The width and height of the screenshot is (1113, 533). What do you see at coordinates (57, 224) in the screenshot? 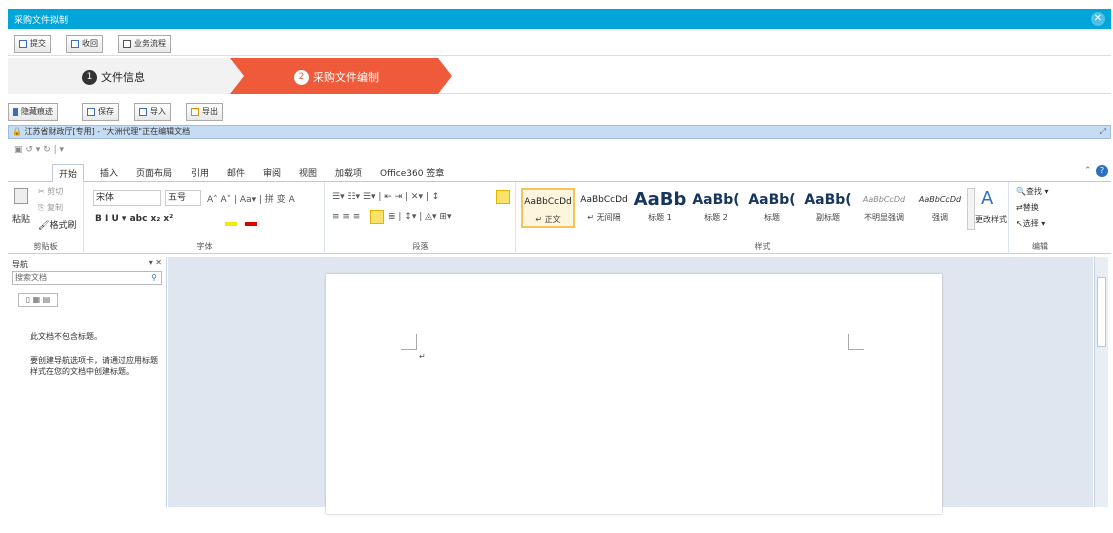
I see `format-painter-button: 🖌格式刷` at bounding box center [57, 224].